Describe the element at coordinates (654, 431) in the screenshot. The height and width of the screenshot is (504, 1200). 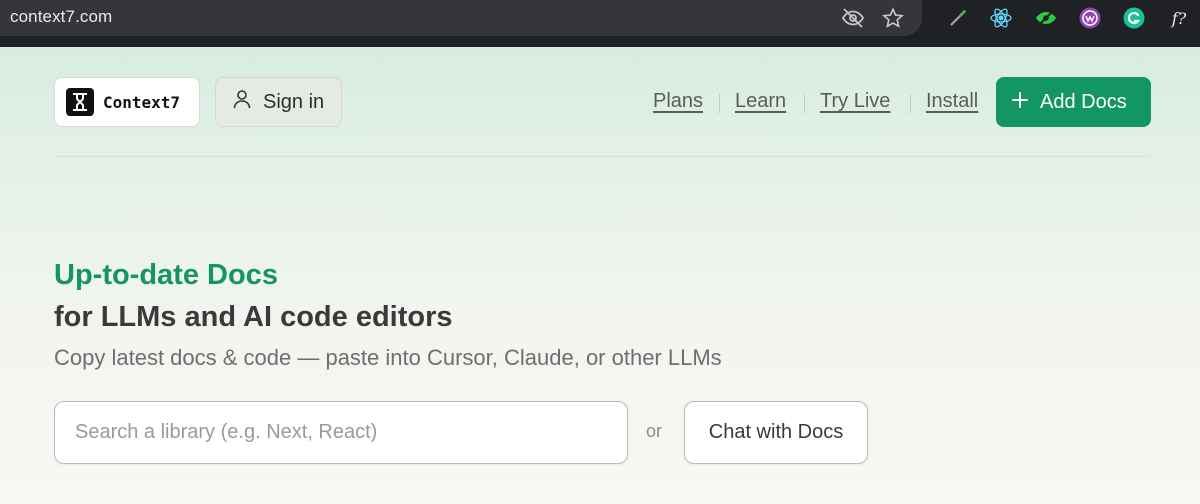
I see `or-label: or` at that location.